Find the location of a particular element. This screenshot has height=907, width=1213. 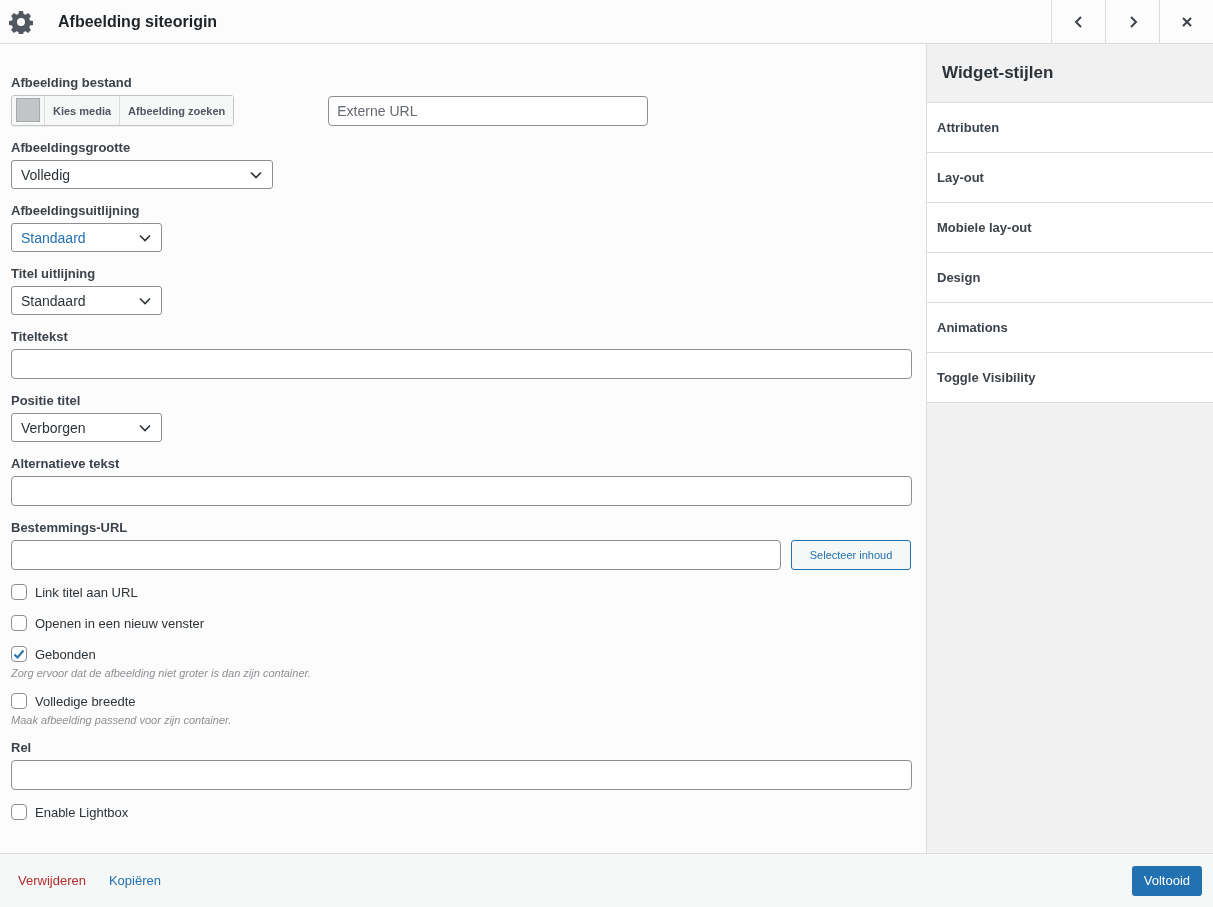

sidebar-section-item: Animations is located at coordinates (1070, 328).